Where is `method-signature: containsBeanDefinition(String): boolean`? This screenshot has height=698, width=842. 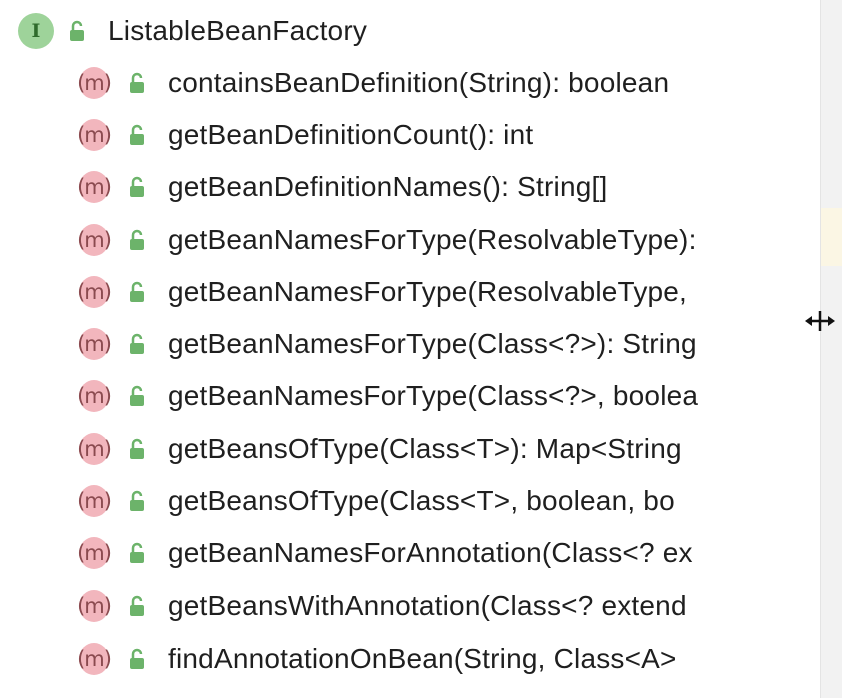 method-signature: containsBeanDefinition(String): boolean is located at coordinates (419, 82).